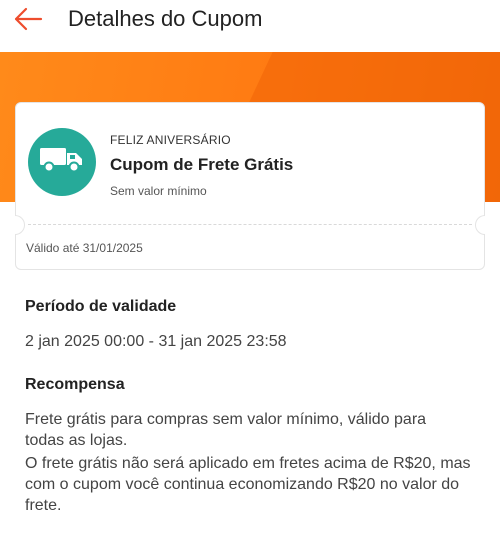 This screenshot has height=537, width=500. Describe the element at coordinates (158, 191) in the screenshot. I see `coupon-min-value: Sem valor mínimo` at that location.